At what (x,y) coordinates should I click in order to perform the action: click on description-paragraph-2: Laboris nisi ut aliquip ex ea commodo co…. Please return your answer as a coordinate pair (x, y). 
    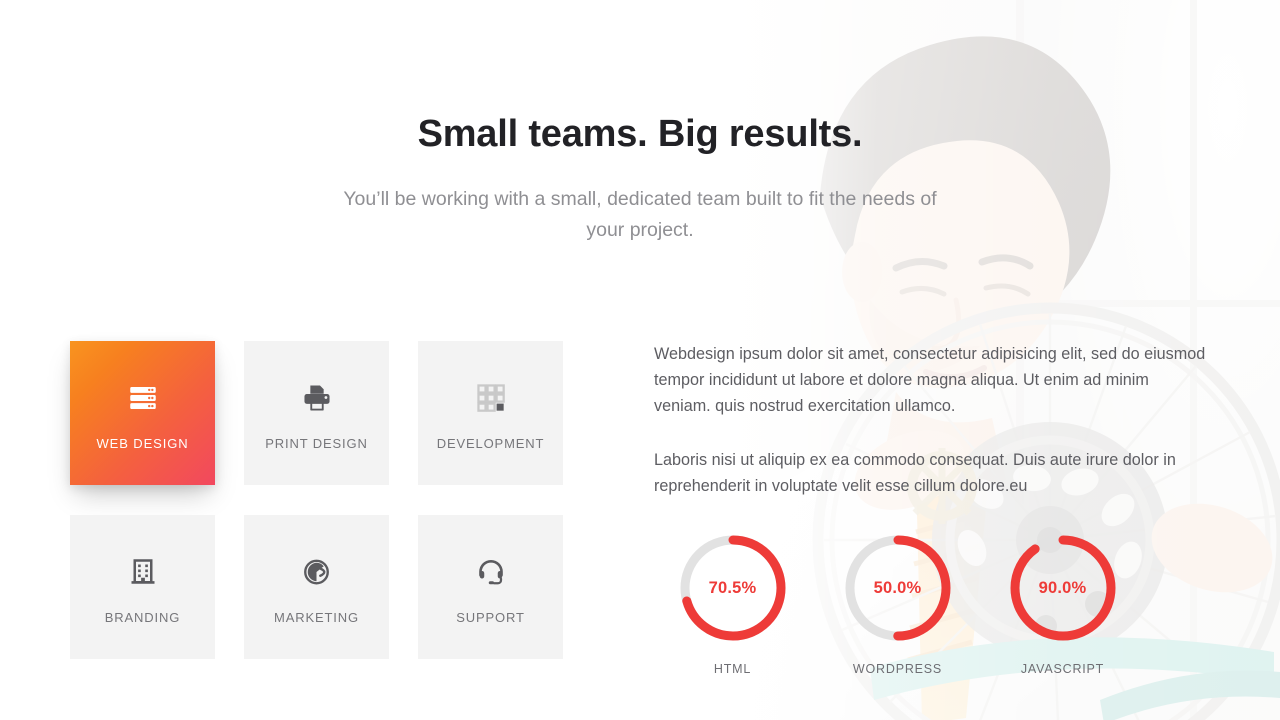
    Looking at the image, I should click on (915, 472).